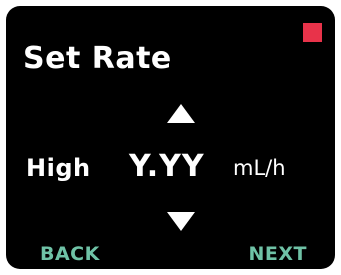  What do you see at coordinates (167, 166) in the screenshot?
I see `rate-value: Y.YY` at bounding box center [167, 166].